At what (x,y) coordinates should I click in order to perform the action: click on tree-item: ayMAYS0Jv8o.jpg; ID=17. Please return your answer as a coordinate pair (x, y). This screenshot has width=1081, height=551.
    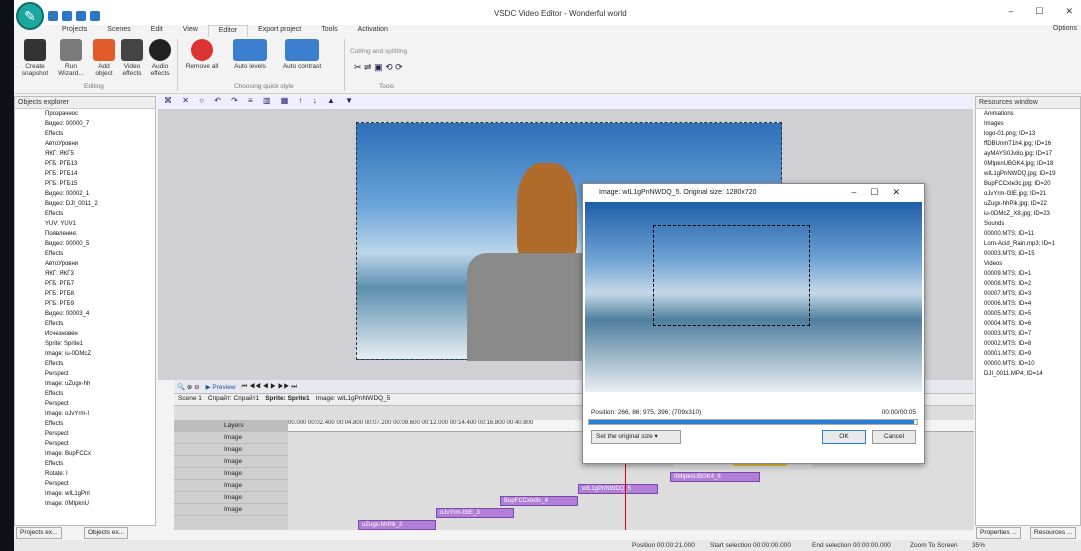
    Looking at the image, I should click on (1032, 154).